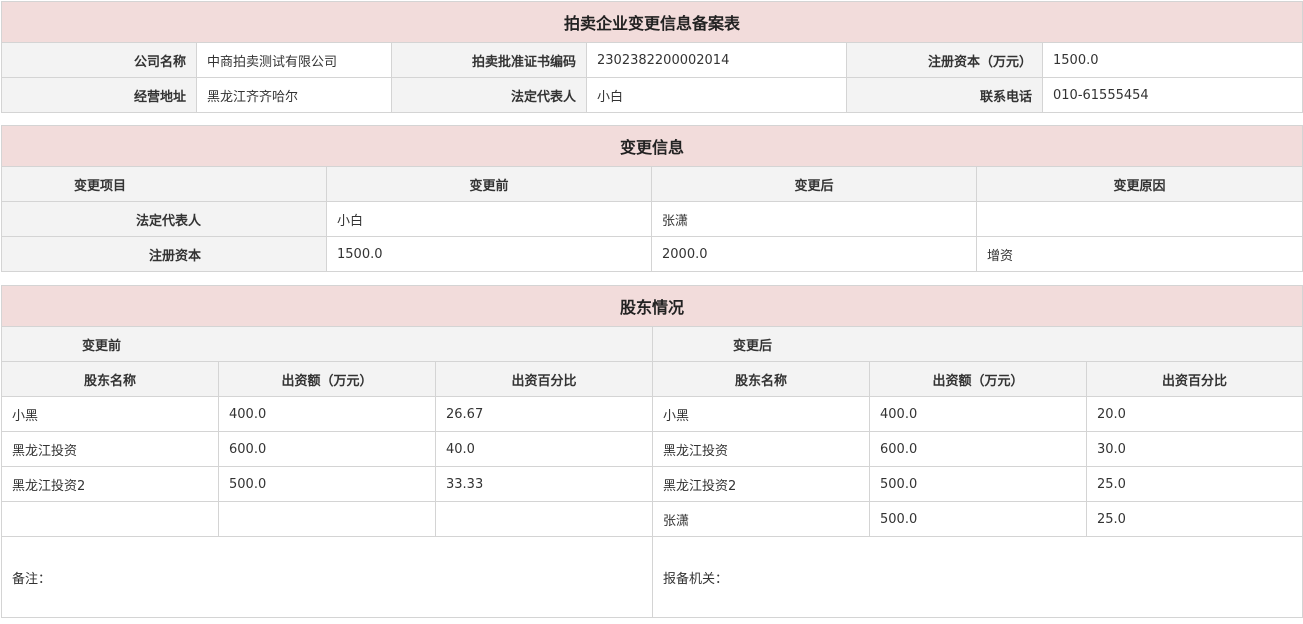 The image size is (1303, 624). I want to click on before-amount: 400.0, so click(327, 414).